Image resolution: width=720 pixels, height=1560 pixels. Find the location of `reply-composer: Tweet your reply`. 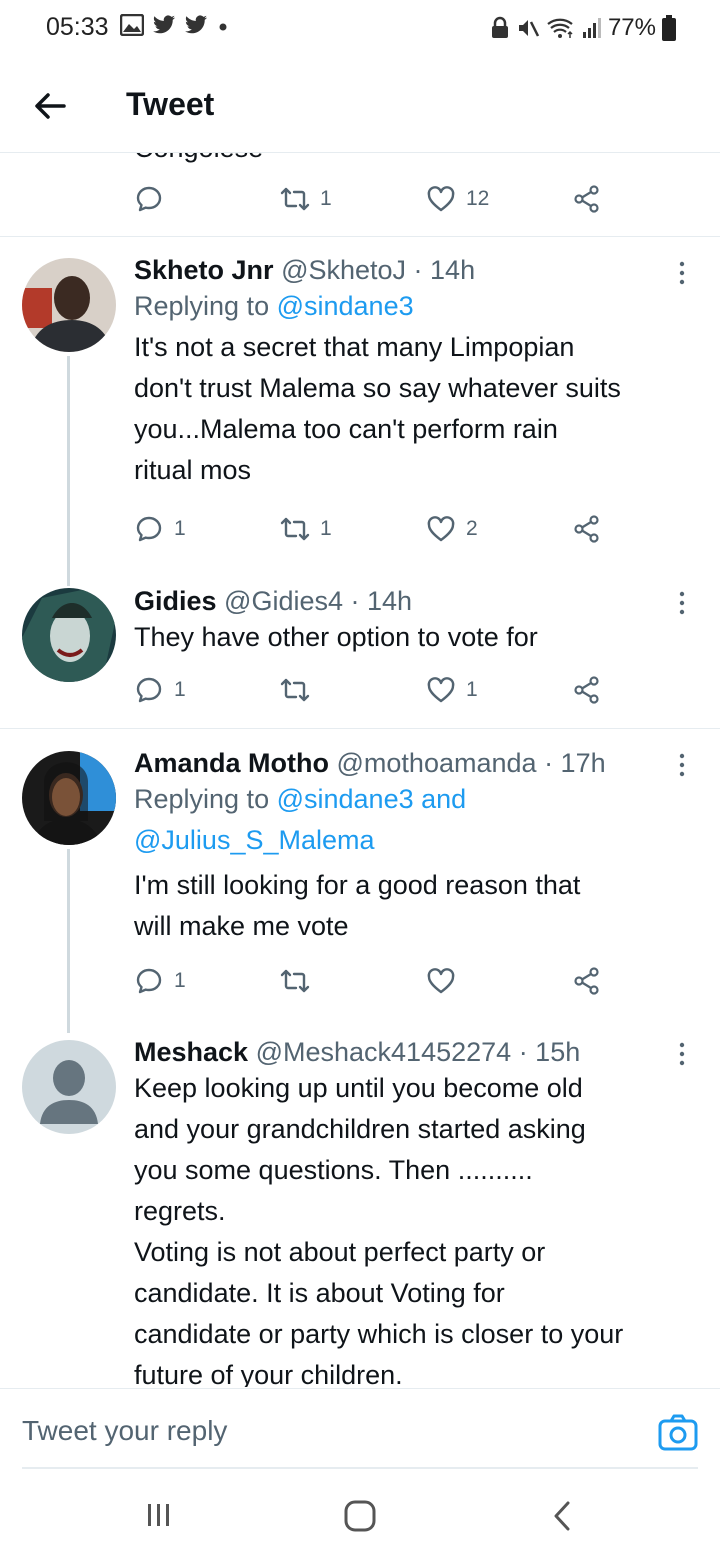

reply-composer: Tweet your reply is located at coordinates (360, 1428).